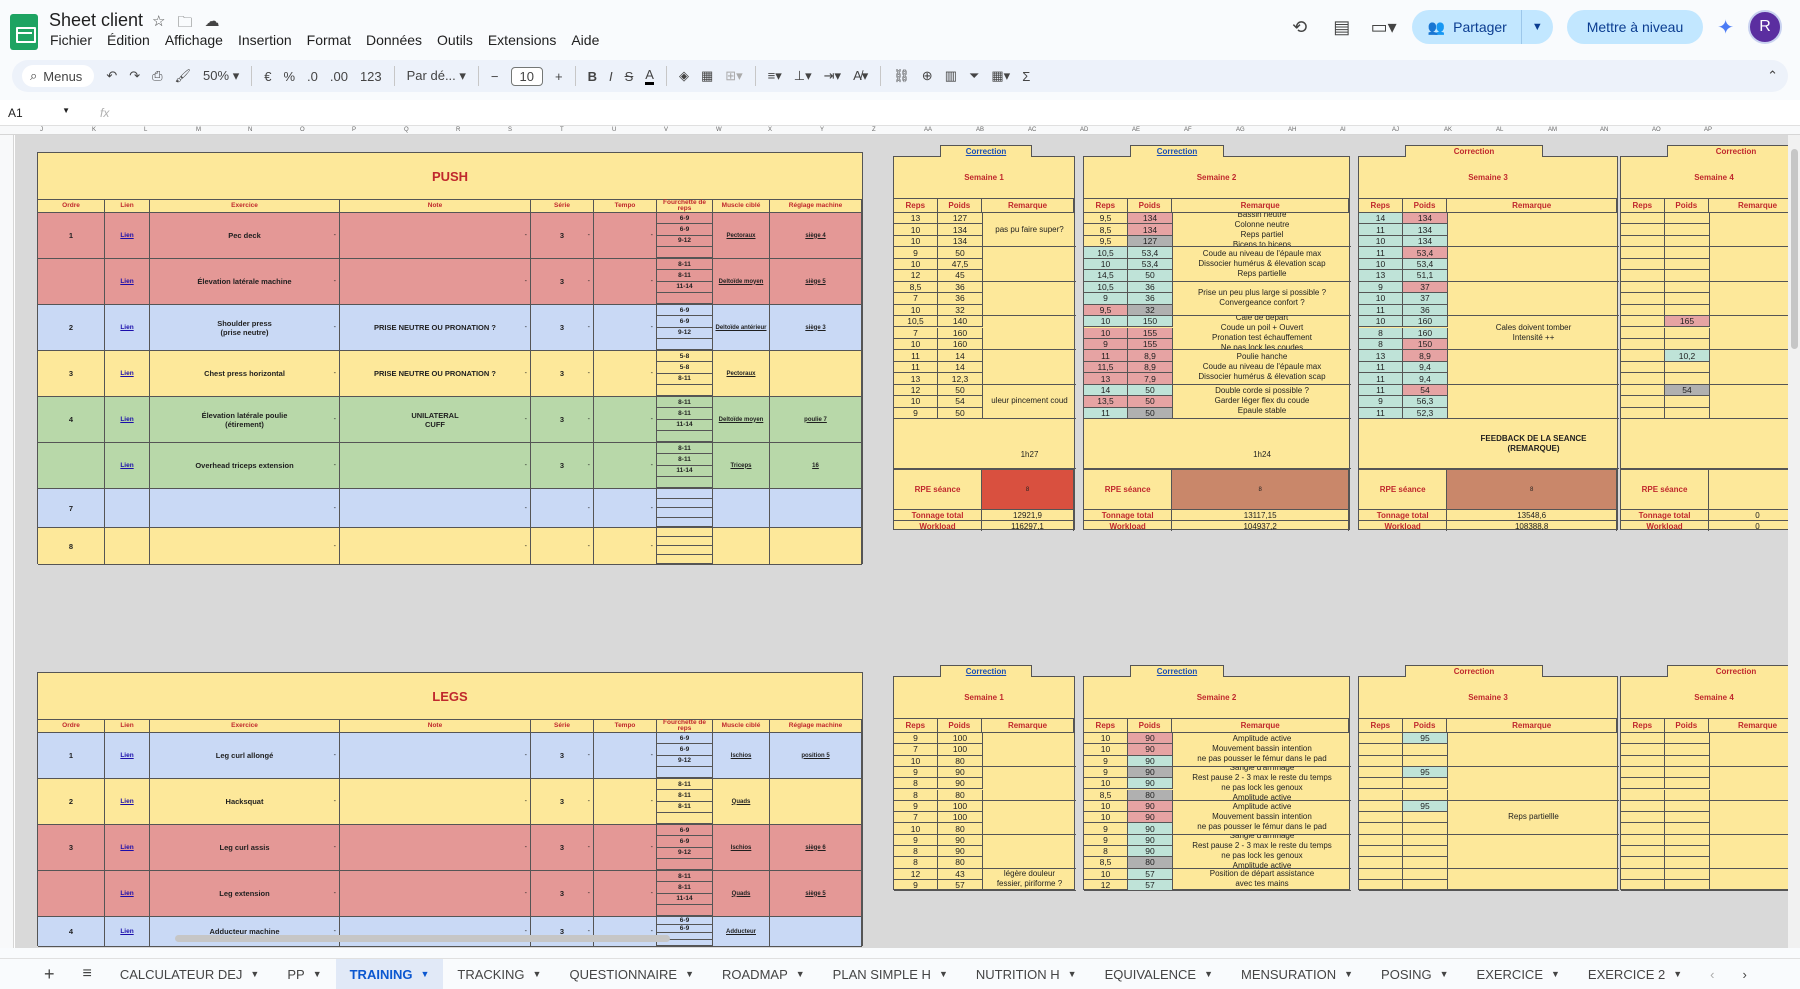  I want to click on column-header: Z, so click(874, 130).